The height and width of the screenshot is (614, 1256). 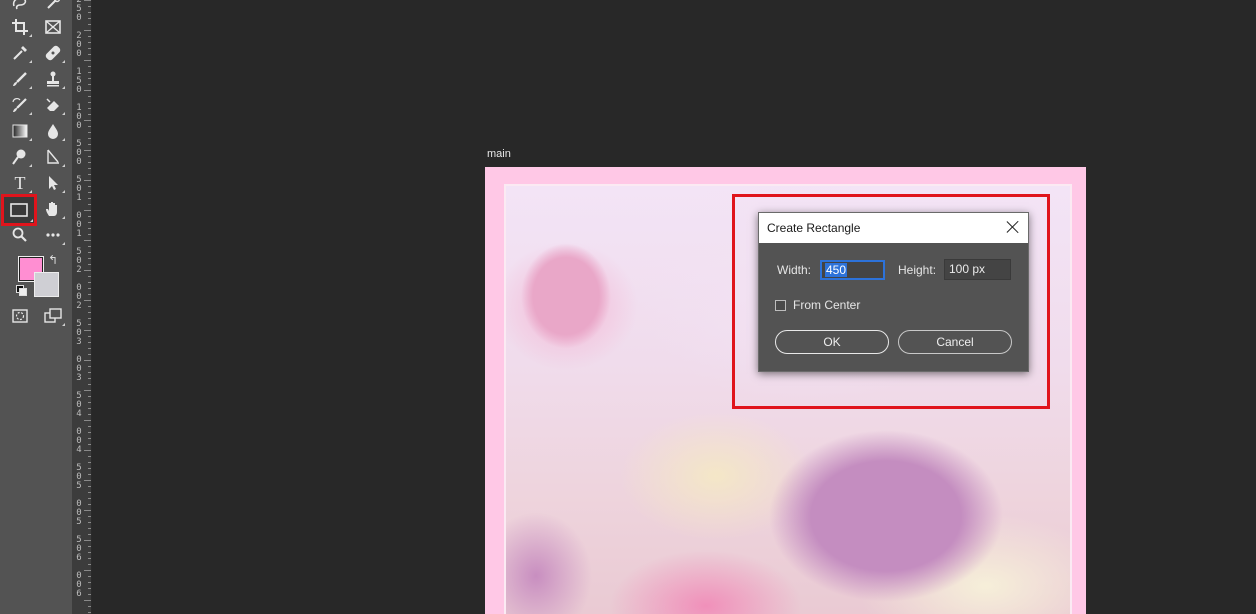 What do you see at coordinates (53, 260) in the screenshot?
I see `swap-colors-icon: ↰` at bounding box center [53, 260].